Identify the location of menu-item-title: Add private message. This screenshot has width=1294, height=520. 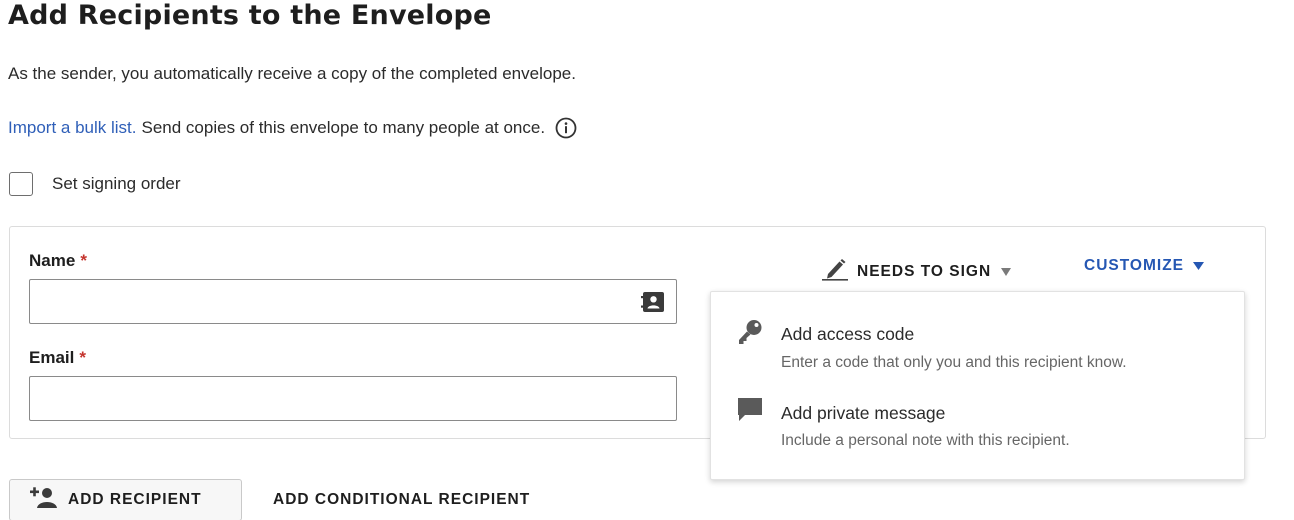
(863, 413).